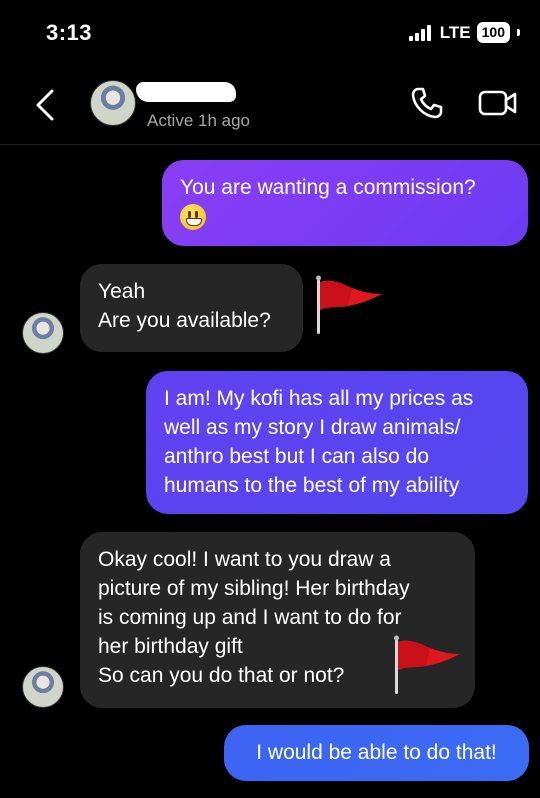 The width and height of the screenshot is (540, 798). I want to click on message-text: Yeah, so click(122, 291).